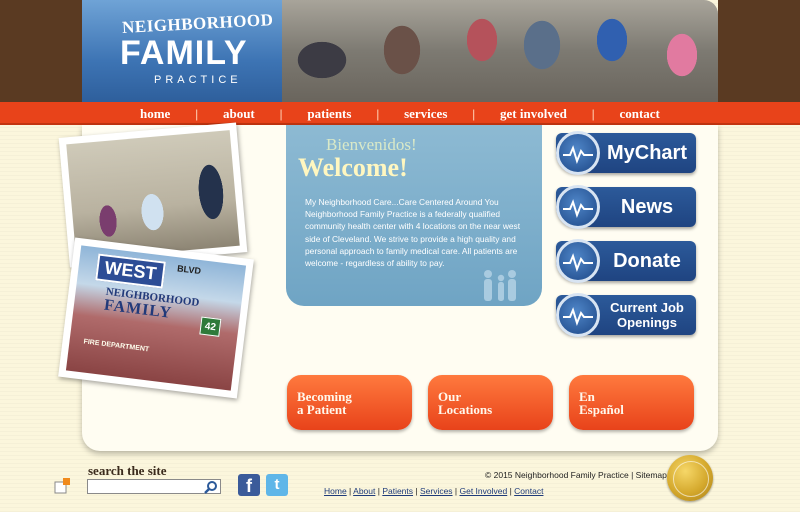 This screenshot has height=512, width=800. I want to click on news-button: News, so click(626, 207).